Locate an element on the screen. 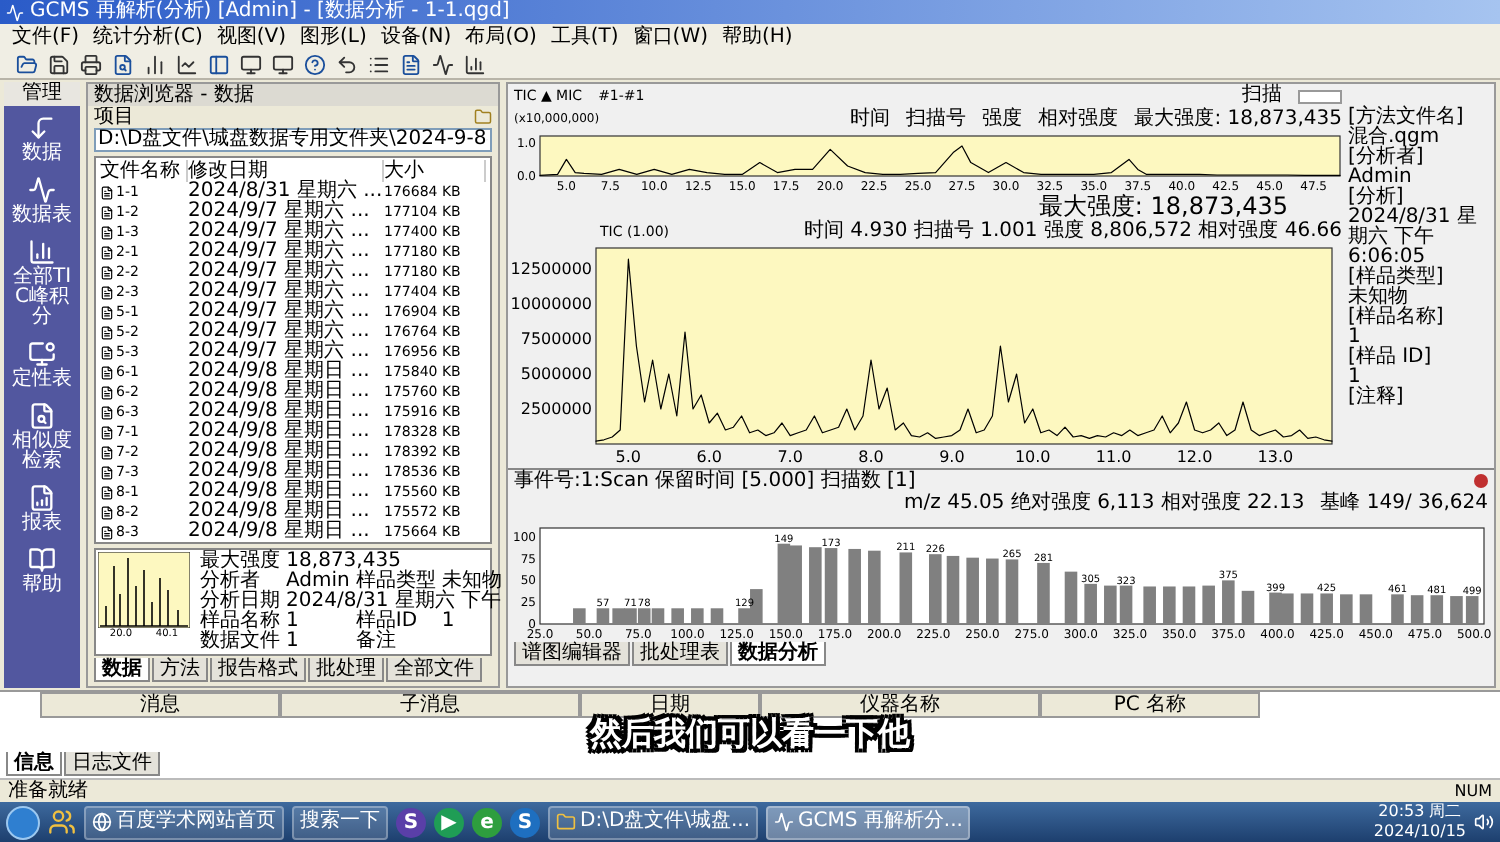 The image size is (1500, 842). scan-field is located at coordinates (1320, 96).